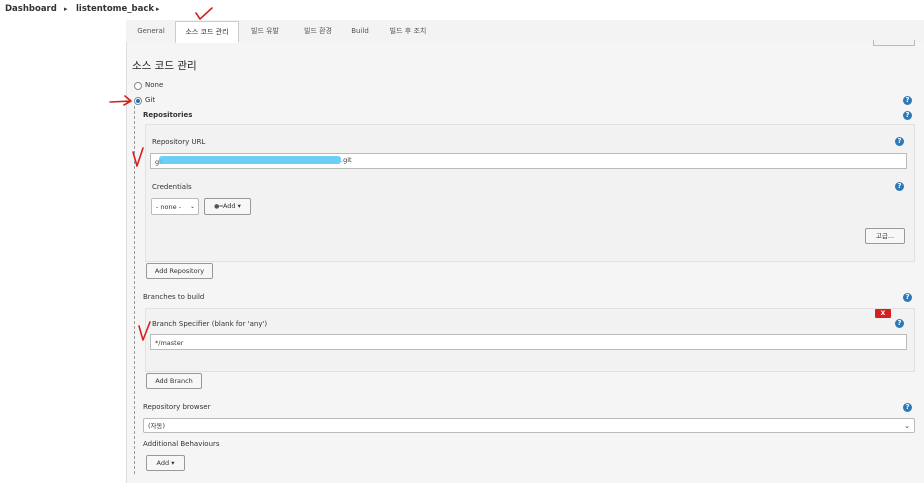  Describe the element at coordinates (120, 100) in the screenshot. I see `arrow-git-annotation` at that location.